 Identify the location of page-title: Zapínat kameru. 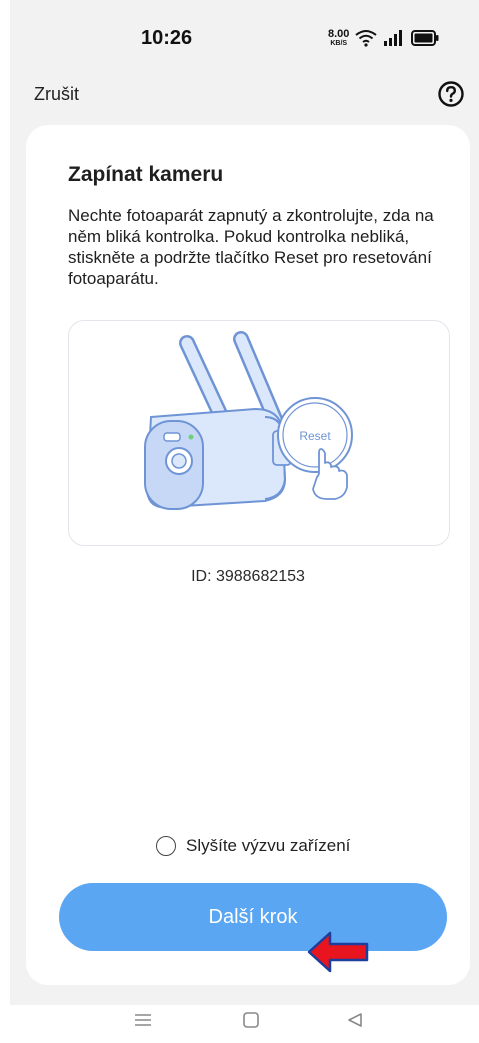
(146, 174).